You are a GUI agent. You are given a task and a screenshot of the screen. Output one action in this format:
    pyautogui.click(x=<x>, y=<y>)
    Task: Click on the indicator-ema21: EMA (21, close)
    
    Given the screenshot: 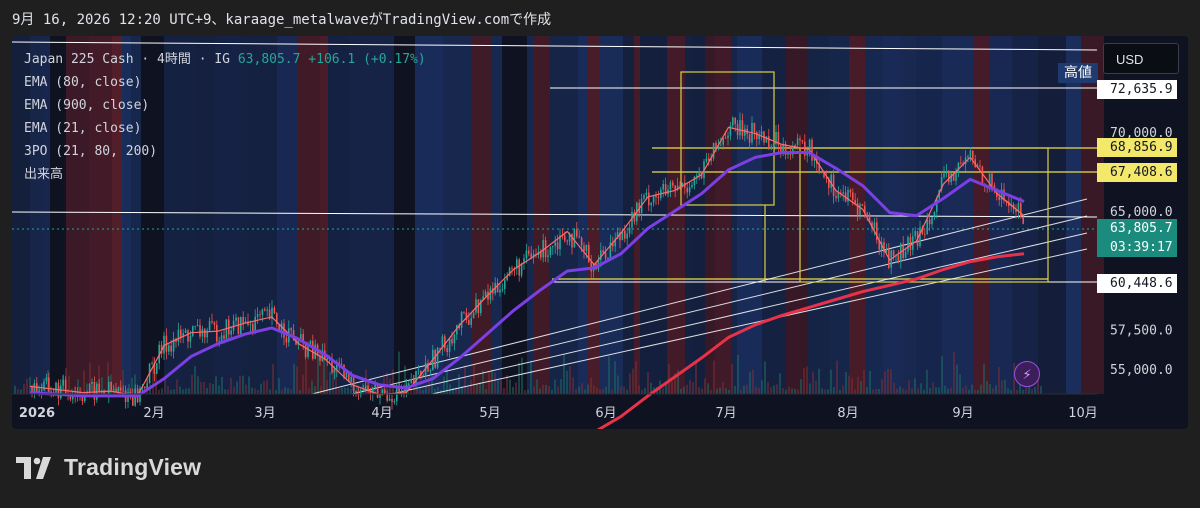 What is the action you would take?
    pyautogui.click(x=225, y=128)
    